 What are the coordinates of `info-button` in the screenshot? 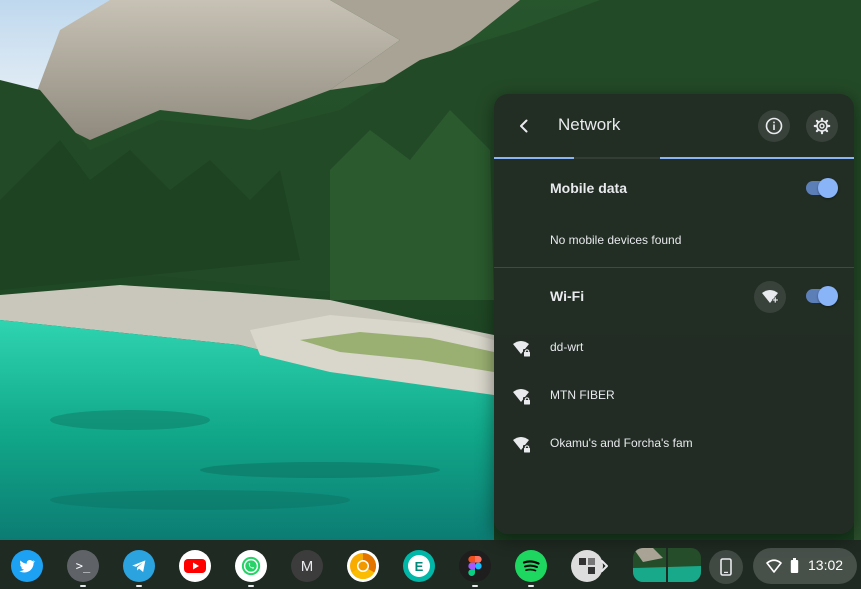 It's located at (774, 126).